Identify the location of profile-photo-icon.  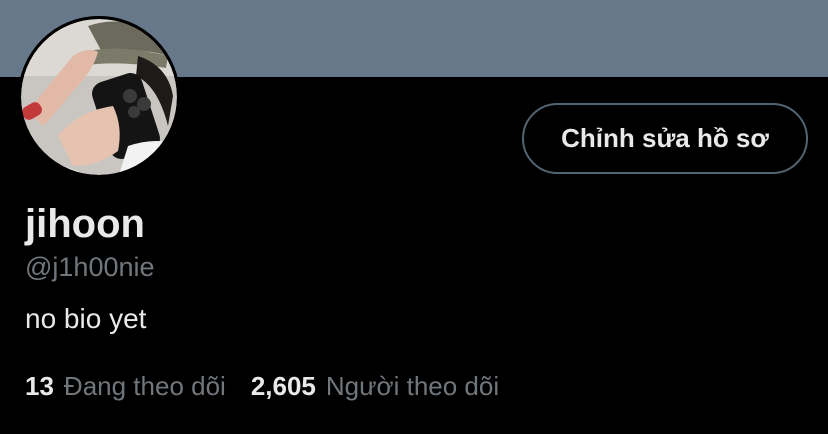
(99, 97).